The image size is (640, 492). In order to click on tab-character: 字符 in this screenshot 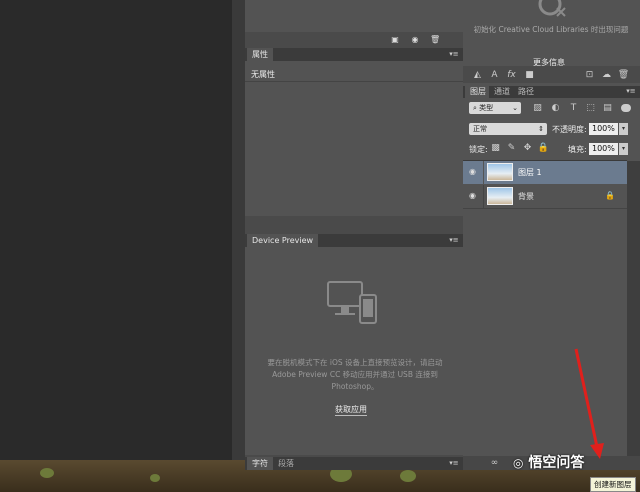, I will do `click(260, 463)`.